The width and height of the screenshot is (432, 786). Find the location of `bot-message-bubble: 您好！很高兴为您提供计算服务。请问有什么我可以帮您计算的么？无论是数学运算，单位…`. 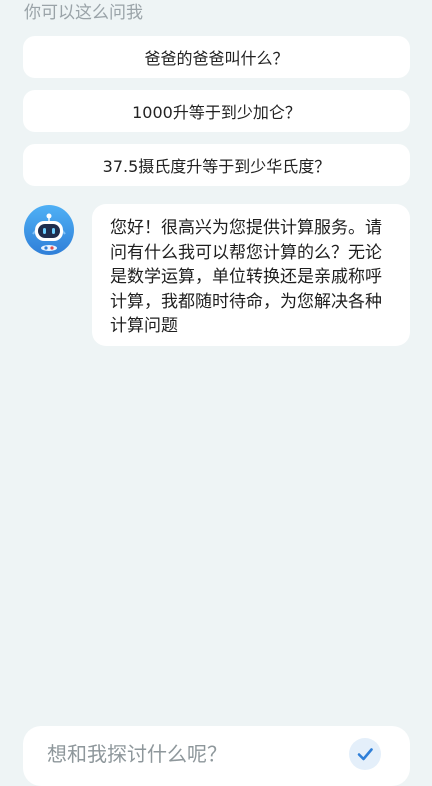

bot-message-bubble: 您好！很高兴为您提供计算服务。请问有什么我可以帮您计算的么？无论是数学运算，单位… is located at coordinates (251, 275).